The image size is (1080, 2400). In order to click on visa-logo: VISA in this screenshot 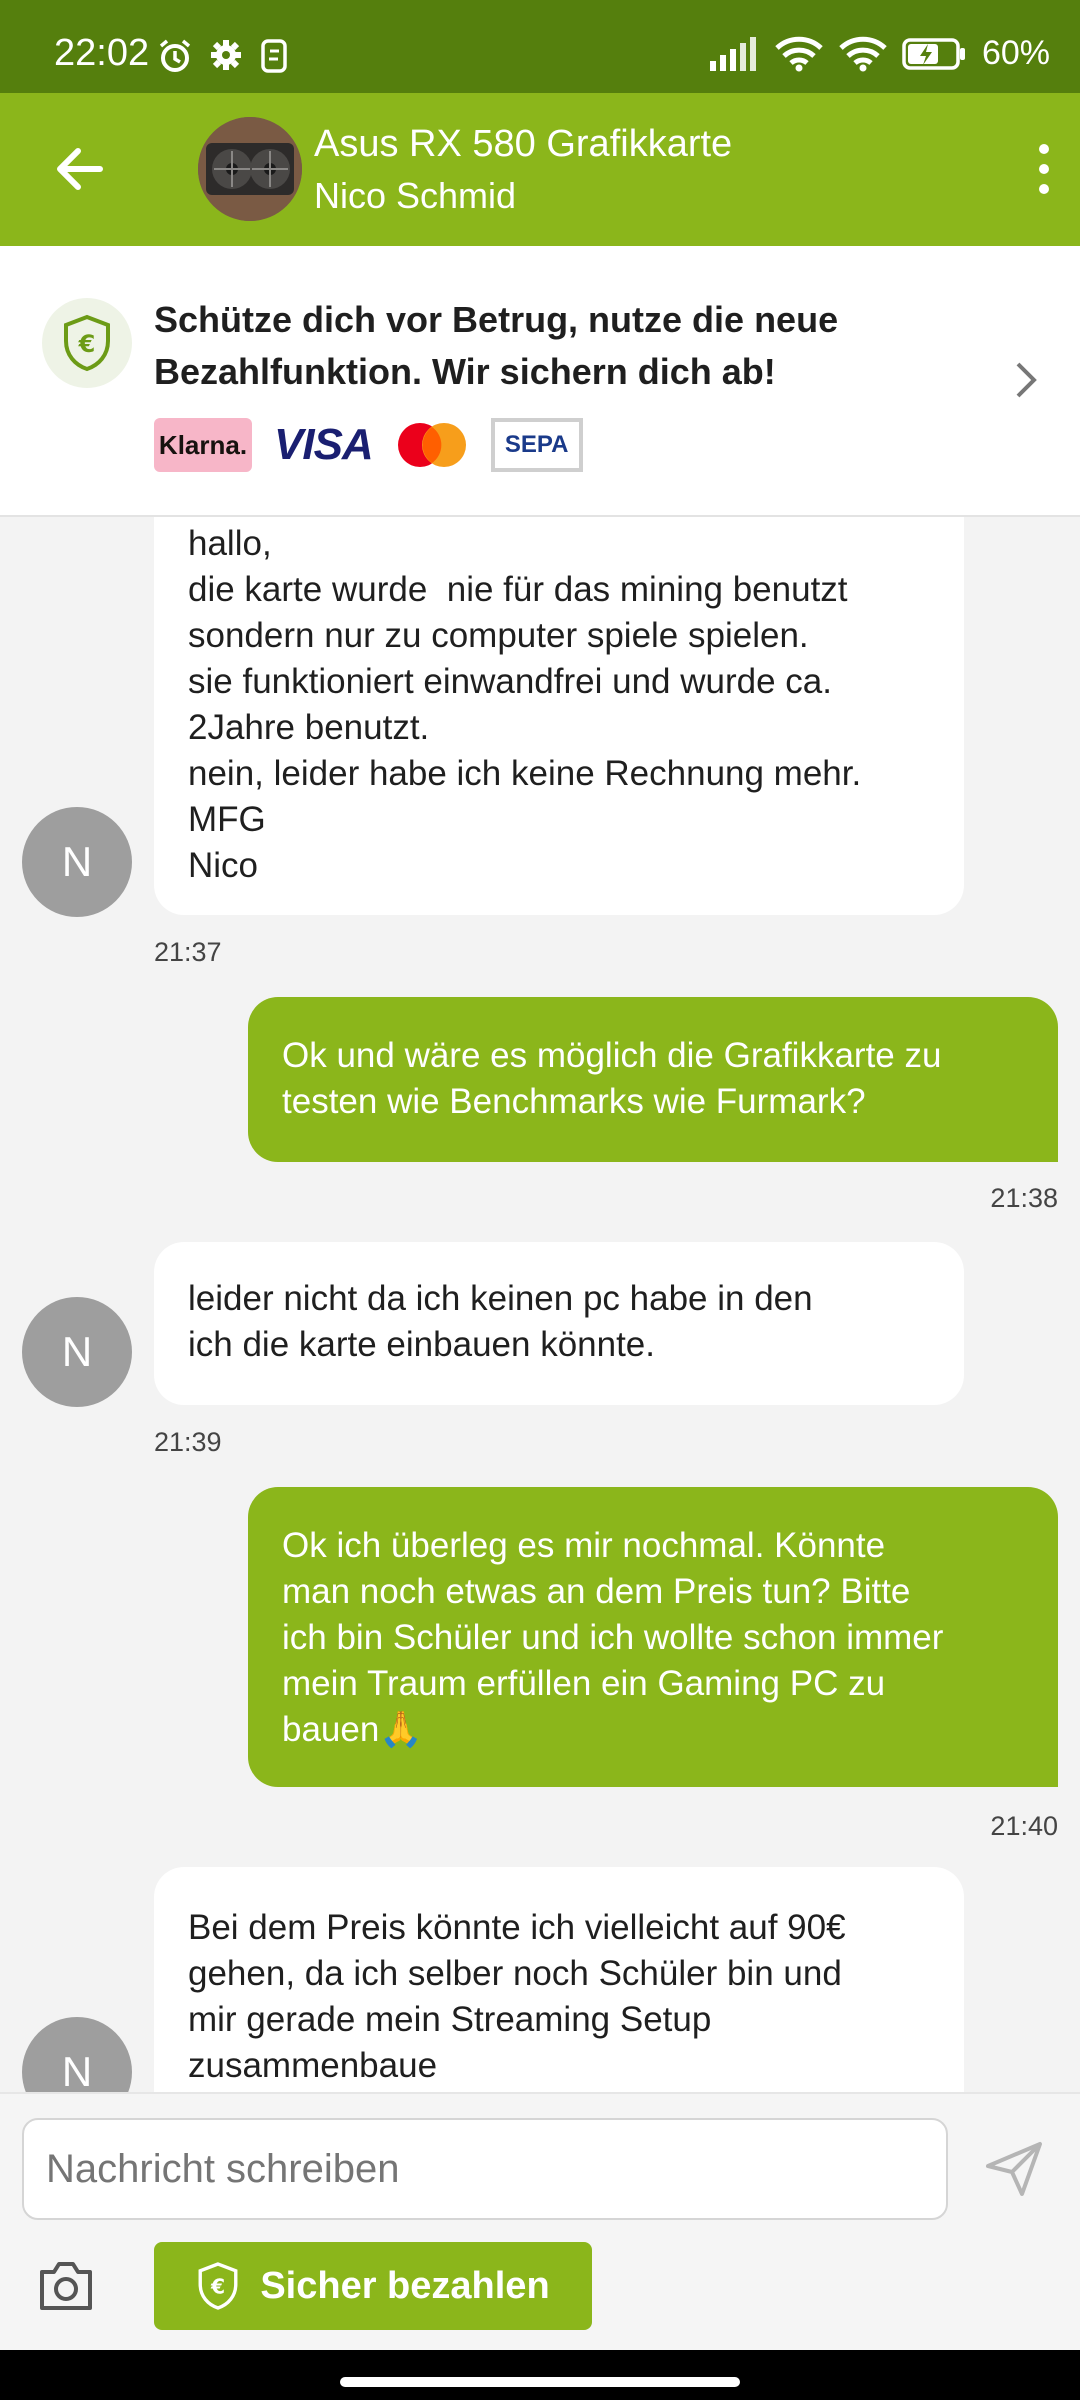, I will do `click(324, 444)`.